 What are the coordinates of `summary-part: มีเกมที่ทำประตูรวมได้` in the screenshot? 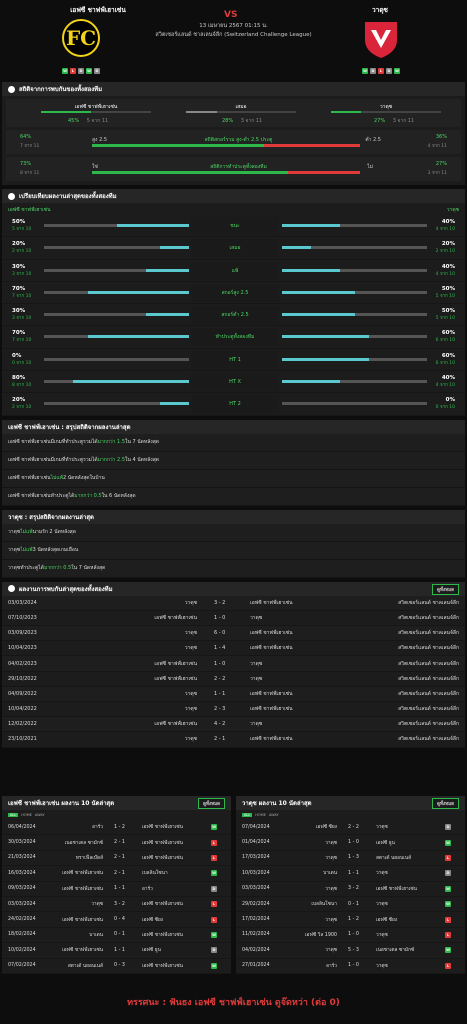 It's located at (74, 442).